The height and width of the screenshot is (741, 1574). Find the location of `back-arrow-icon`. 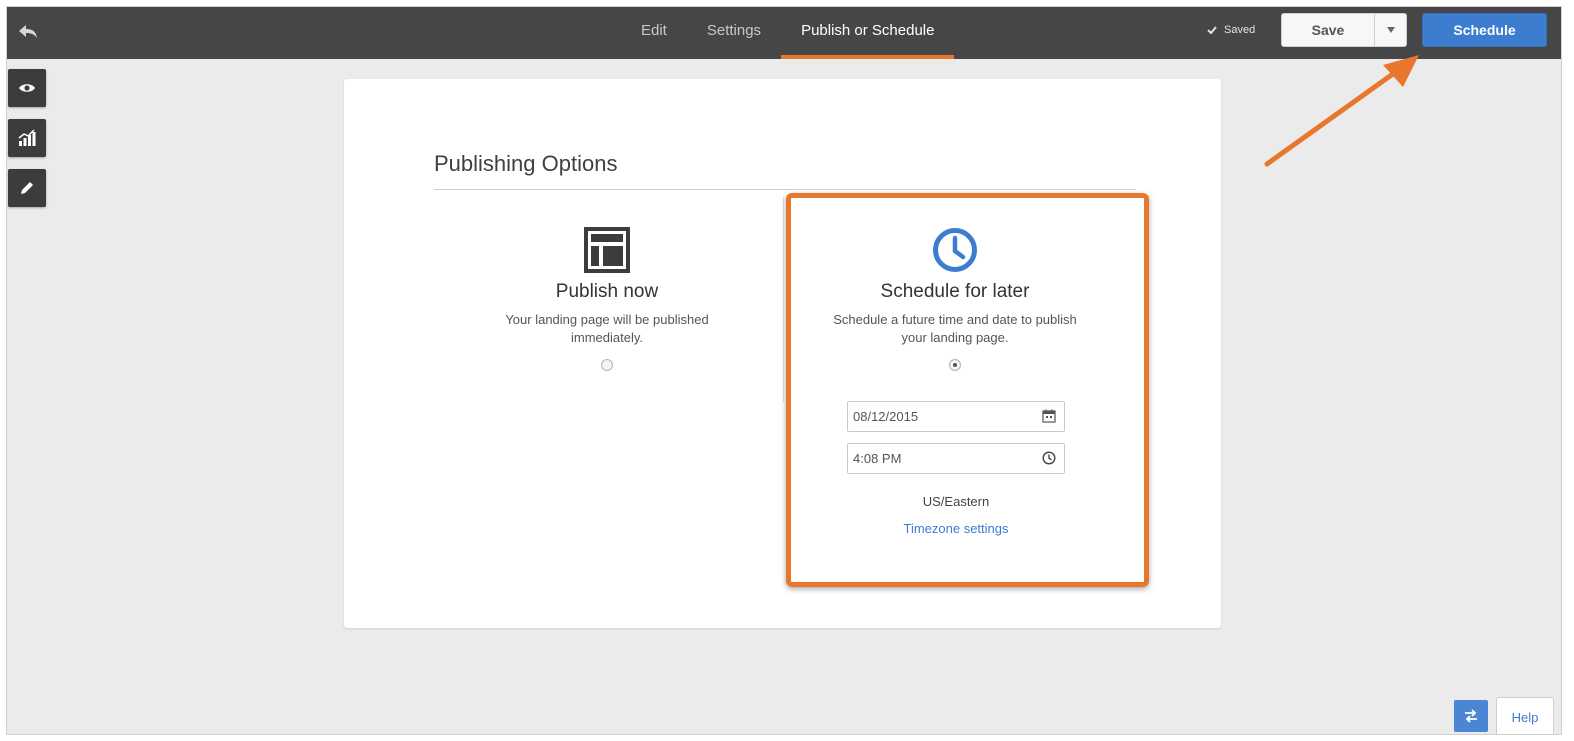

back-arrow-icon is located at coordinates (28, 31).